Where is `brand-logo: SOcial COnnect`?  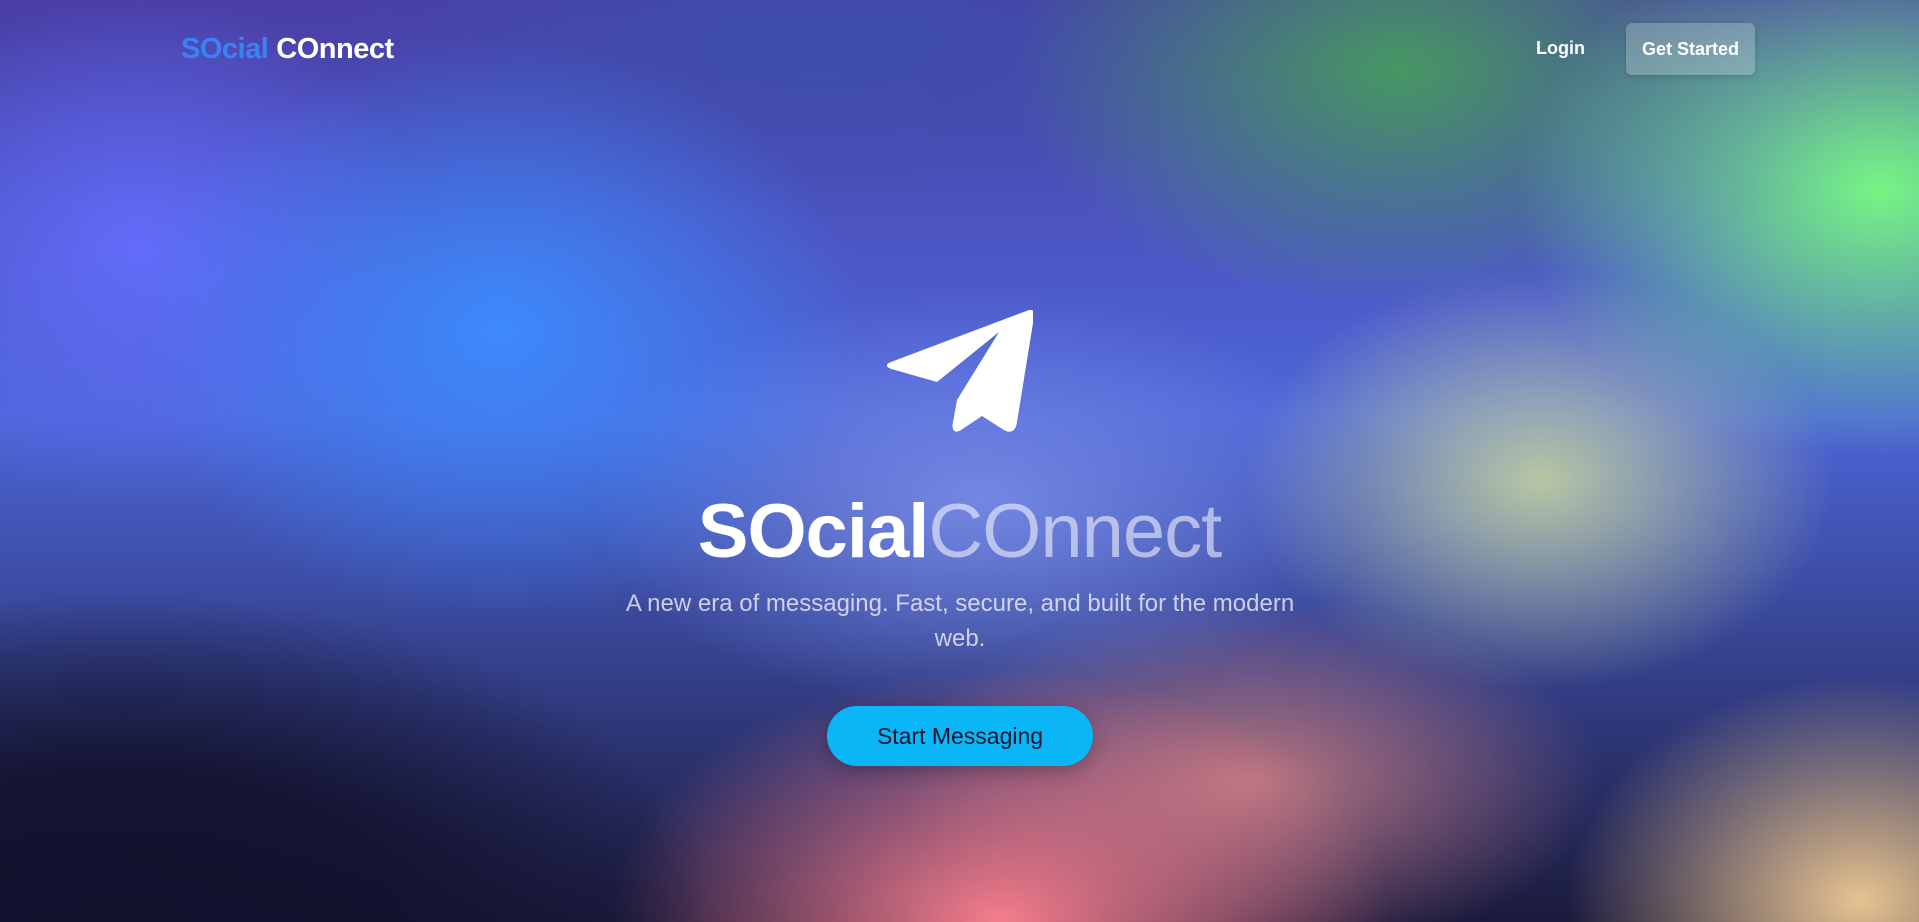 brand-logo: SOcial COnnect is located at coordinates (287, 49).